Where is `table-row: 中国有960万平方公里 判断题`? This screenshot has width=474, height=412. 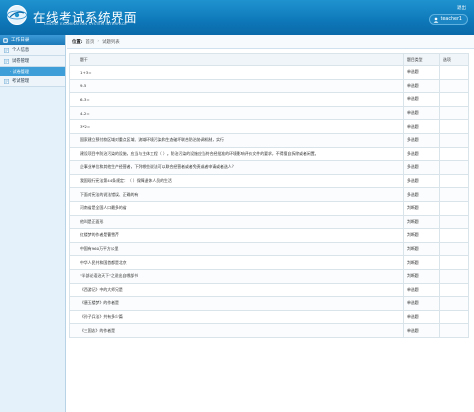 table-row: 中国有960万平方公里 判断题 is located at coordinates (269, 249).